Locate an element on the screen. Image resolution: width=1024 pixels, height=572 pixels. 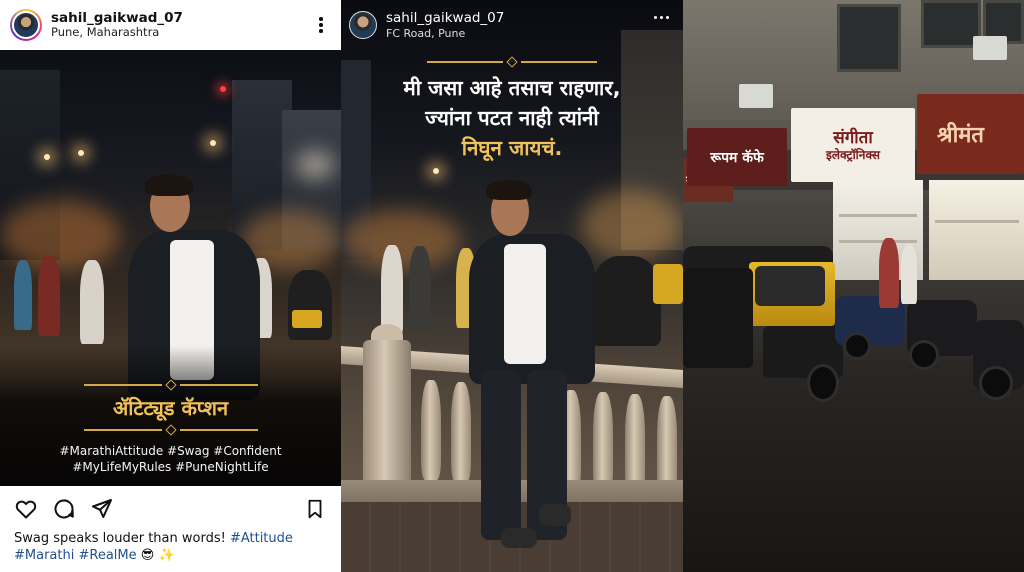
road is located at coordinates (853, 466).